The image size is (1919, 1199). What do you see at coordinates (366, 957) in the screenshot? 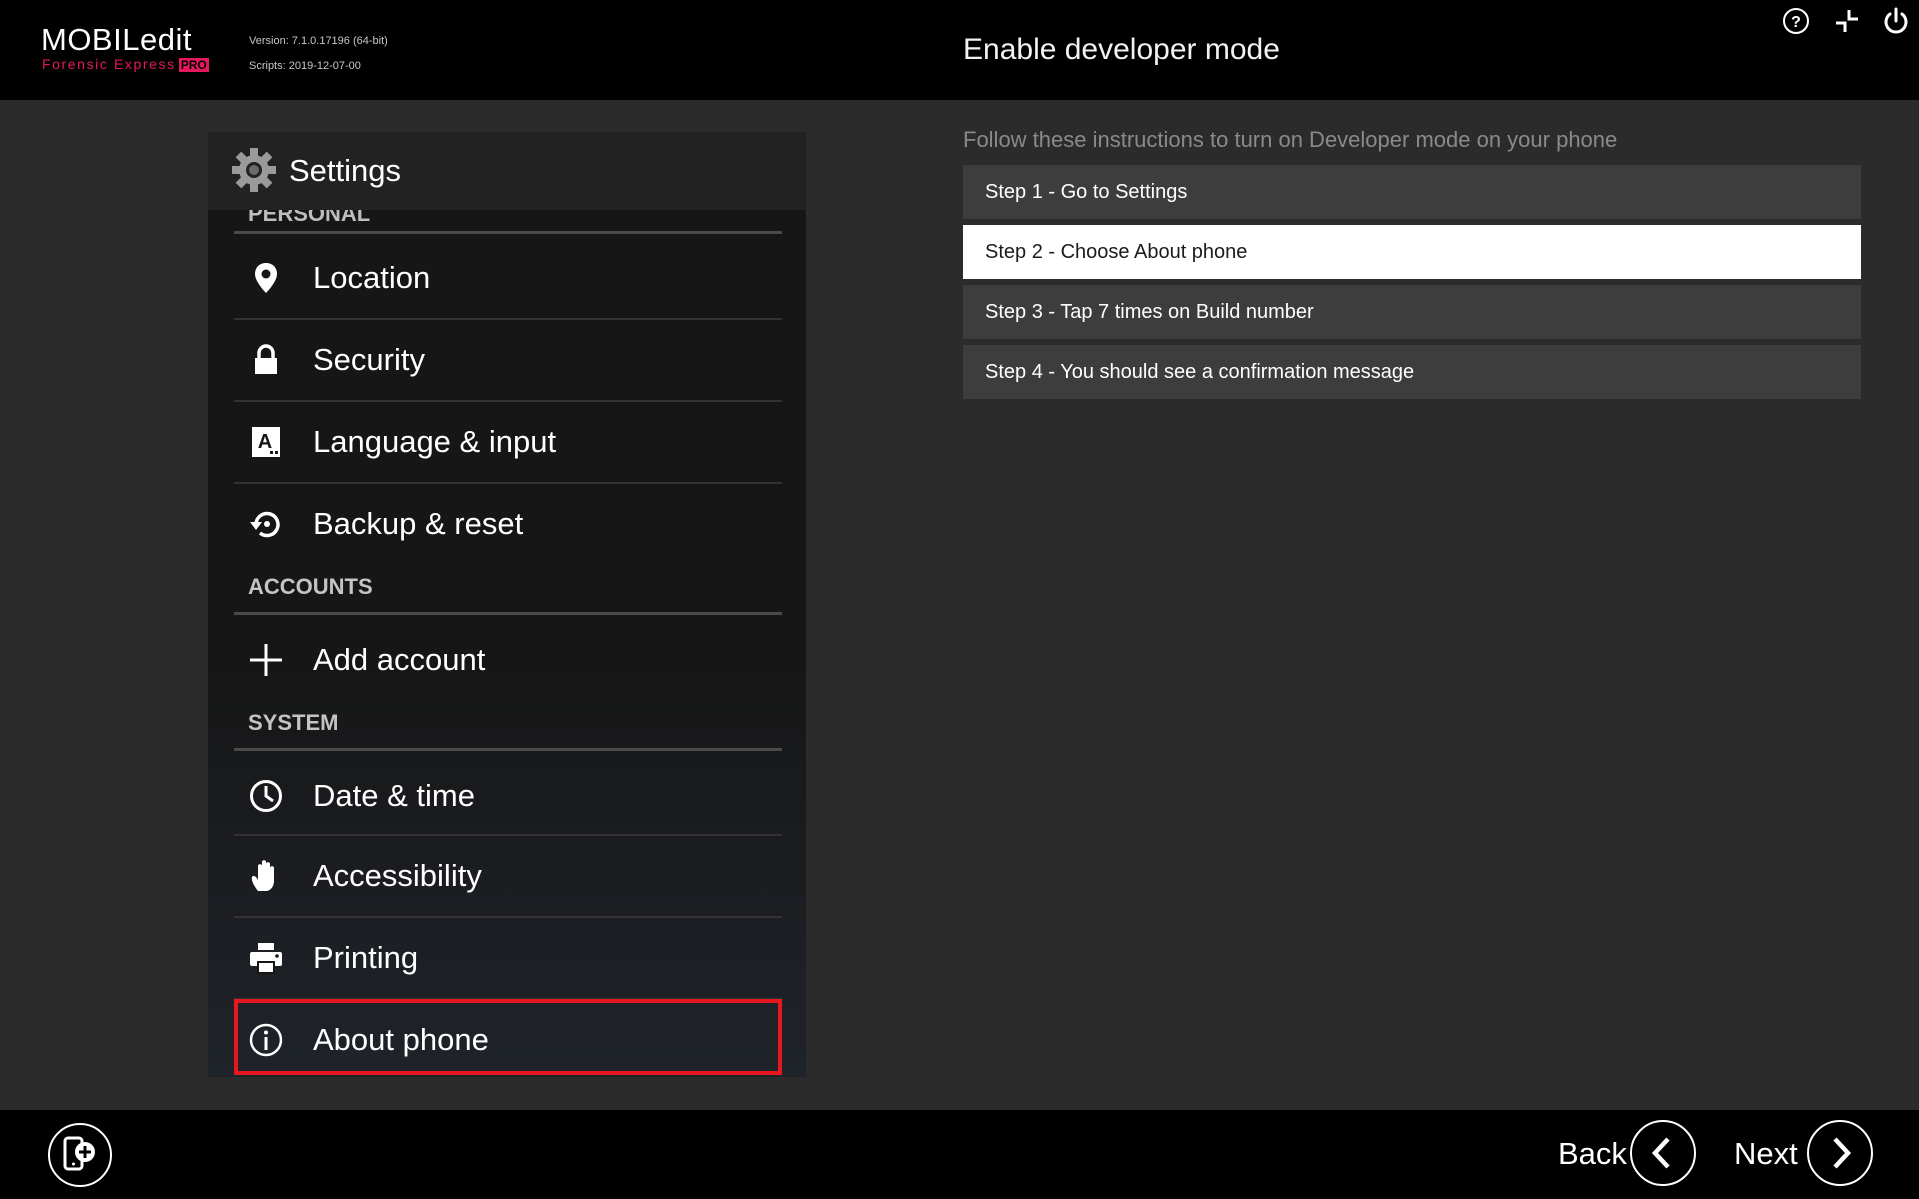
I see `settings-item-label: Printing` at bounding box center [366, 957].